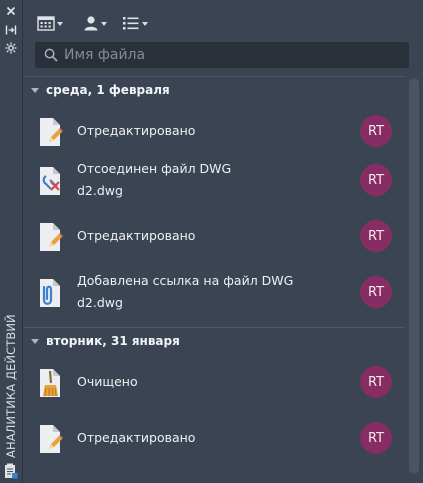  What do you see at coordinates (108, 90) in the screenshot?
I see `date-group-label: среда, 1 февраля` at bounding box center [108, 90].